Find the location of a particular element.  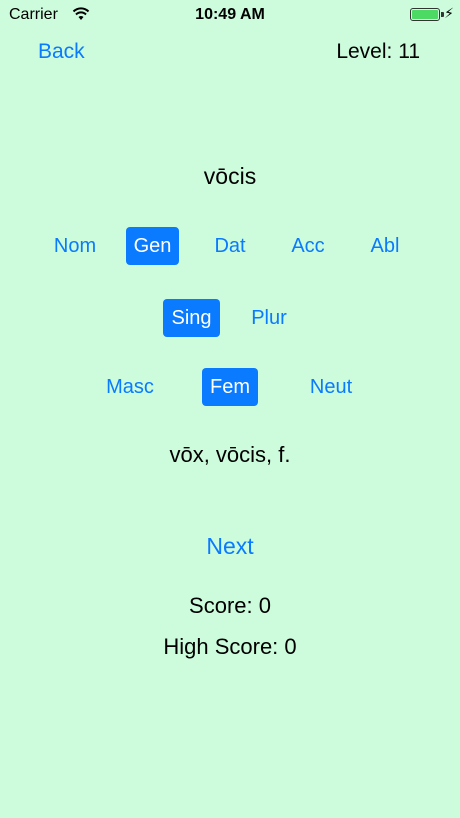

dictionary-entry: vōx, vōcis, f. is located at coordinates (230, 454).